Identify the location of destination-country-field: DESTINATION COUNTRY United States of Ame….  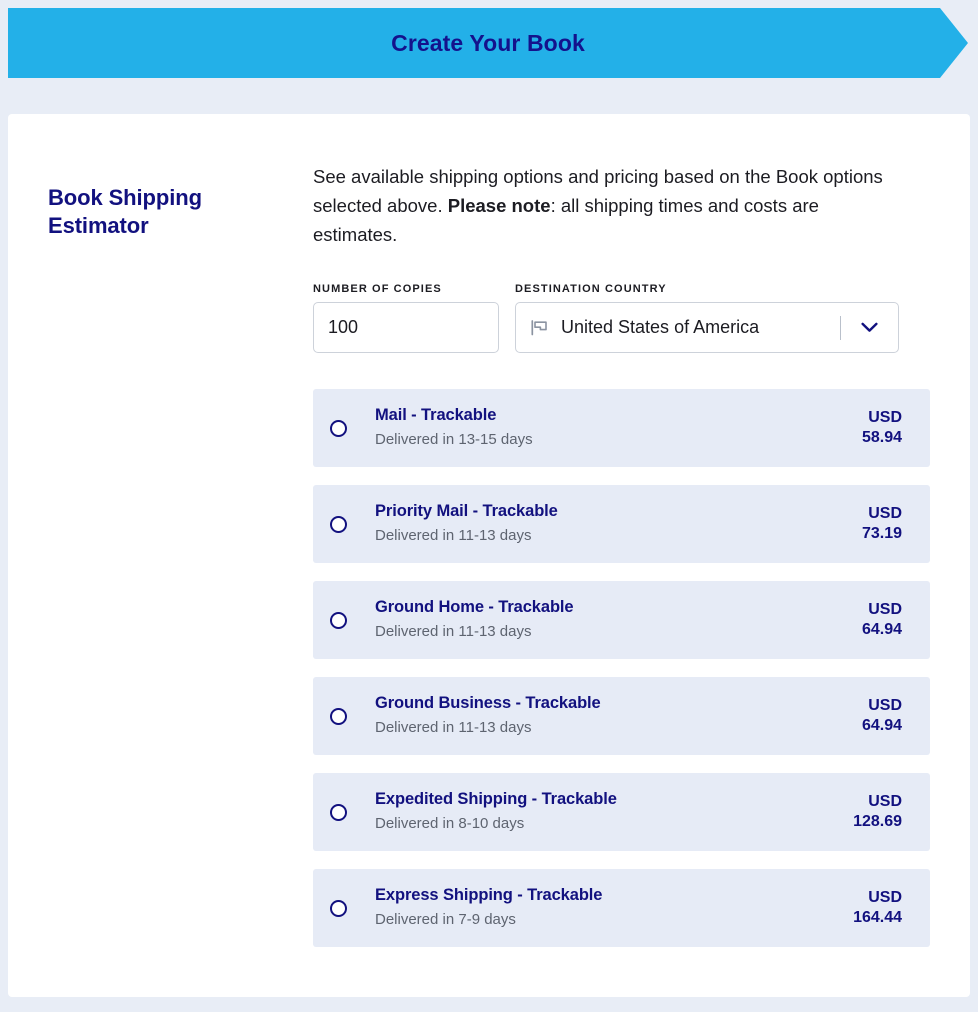
(707, 318).